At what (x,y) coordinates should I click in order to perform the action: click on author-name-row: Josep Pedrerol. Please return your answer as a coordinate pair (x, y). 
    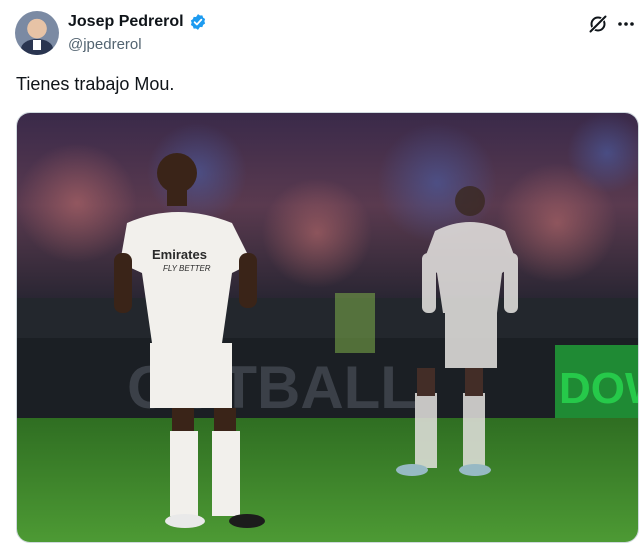
    Looking at the image, I should click on (137, 22).